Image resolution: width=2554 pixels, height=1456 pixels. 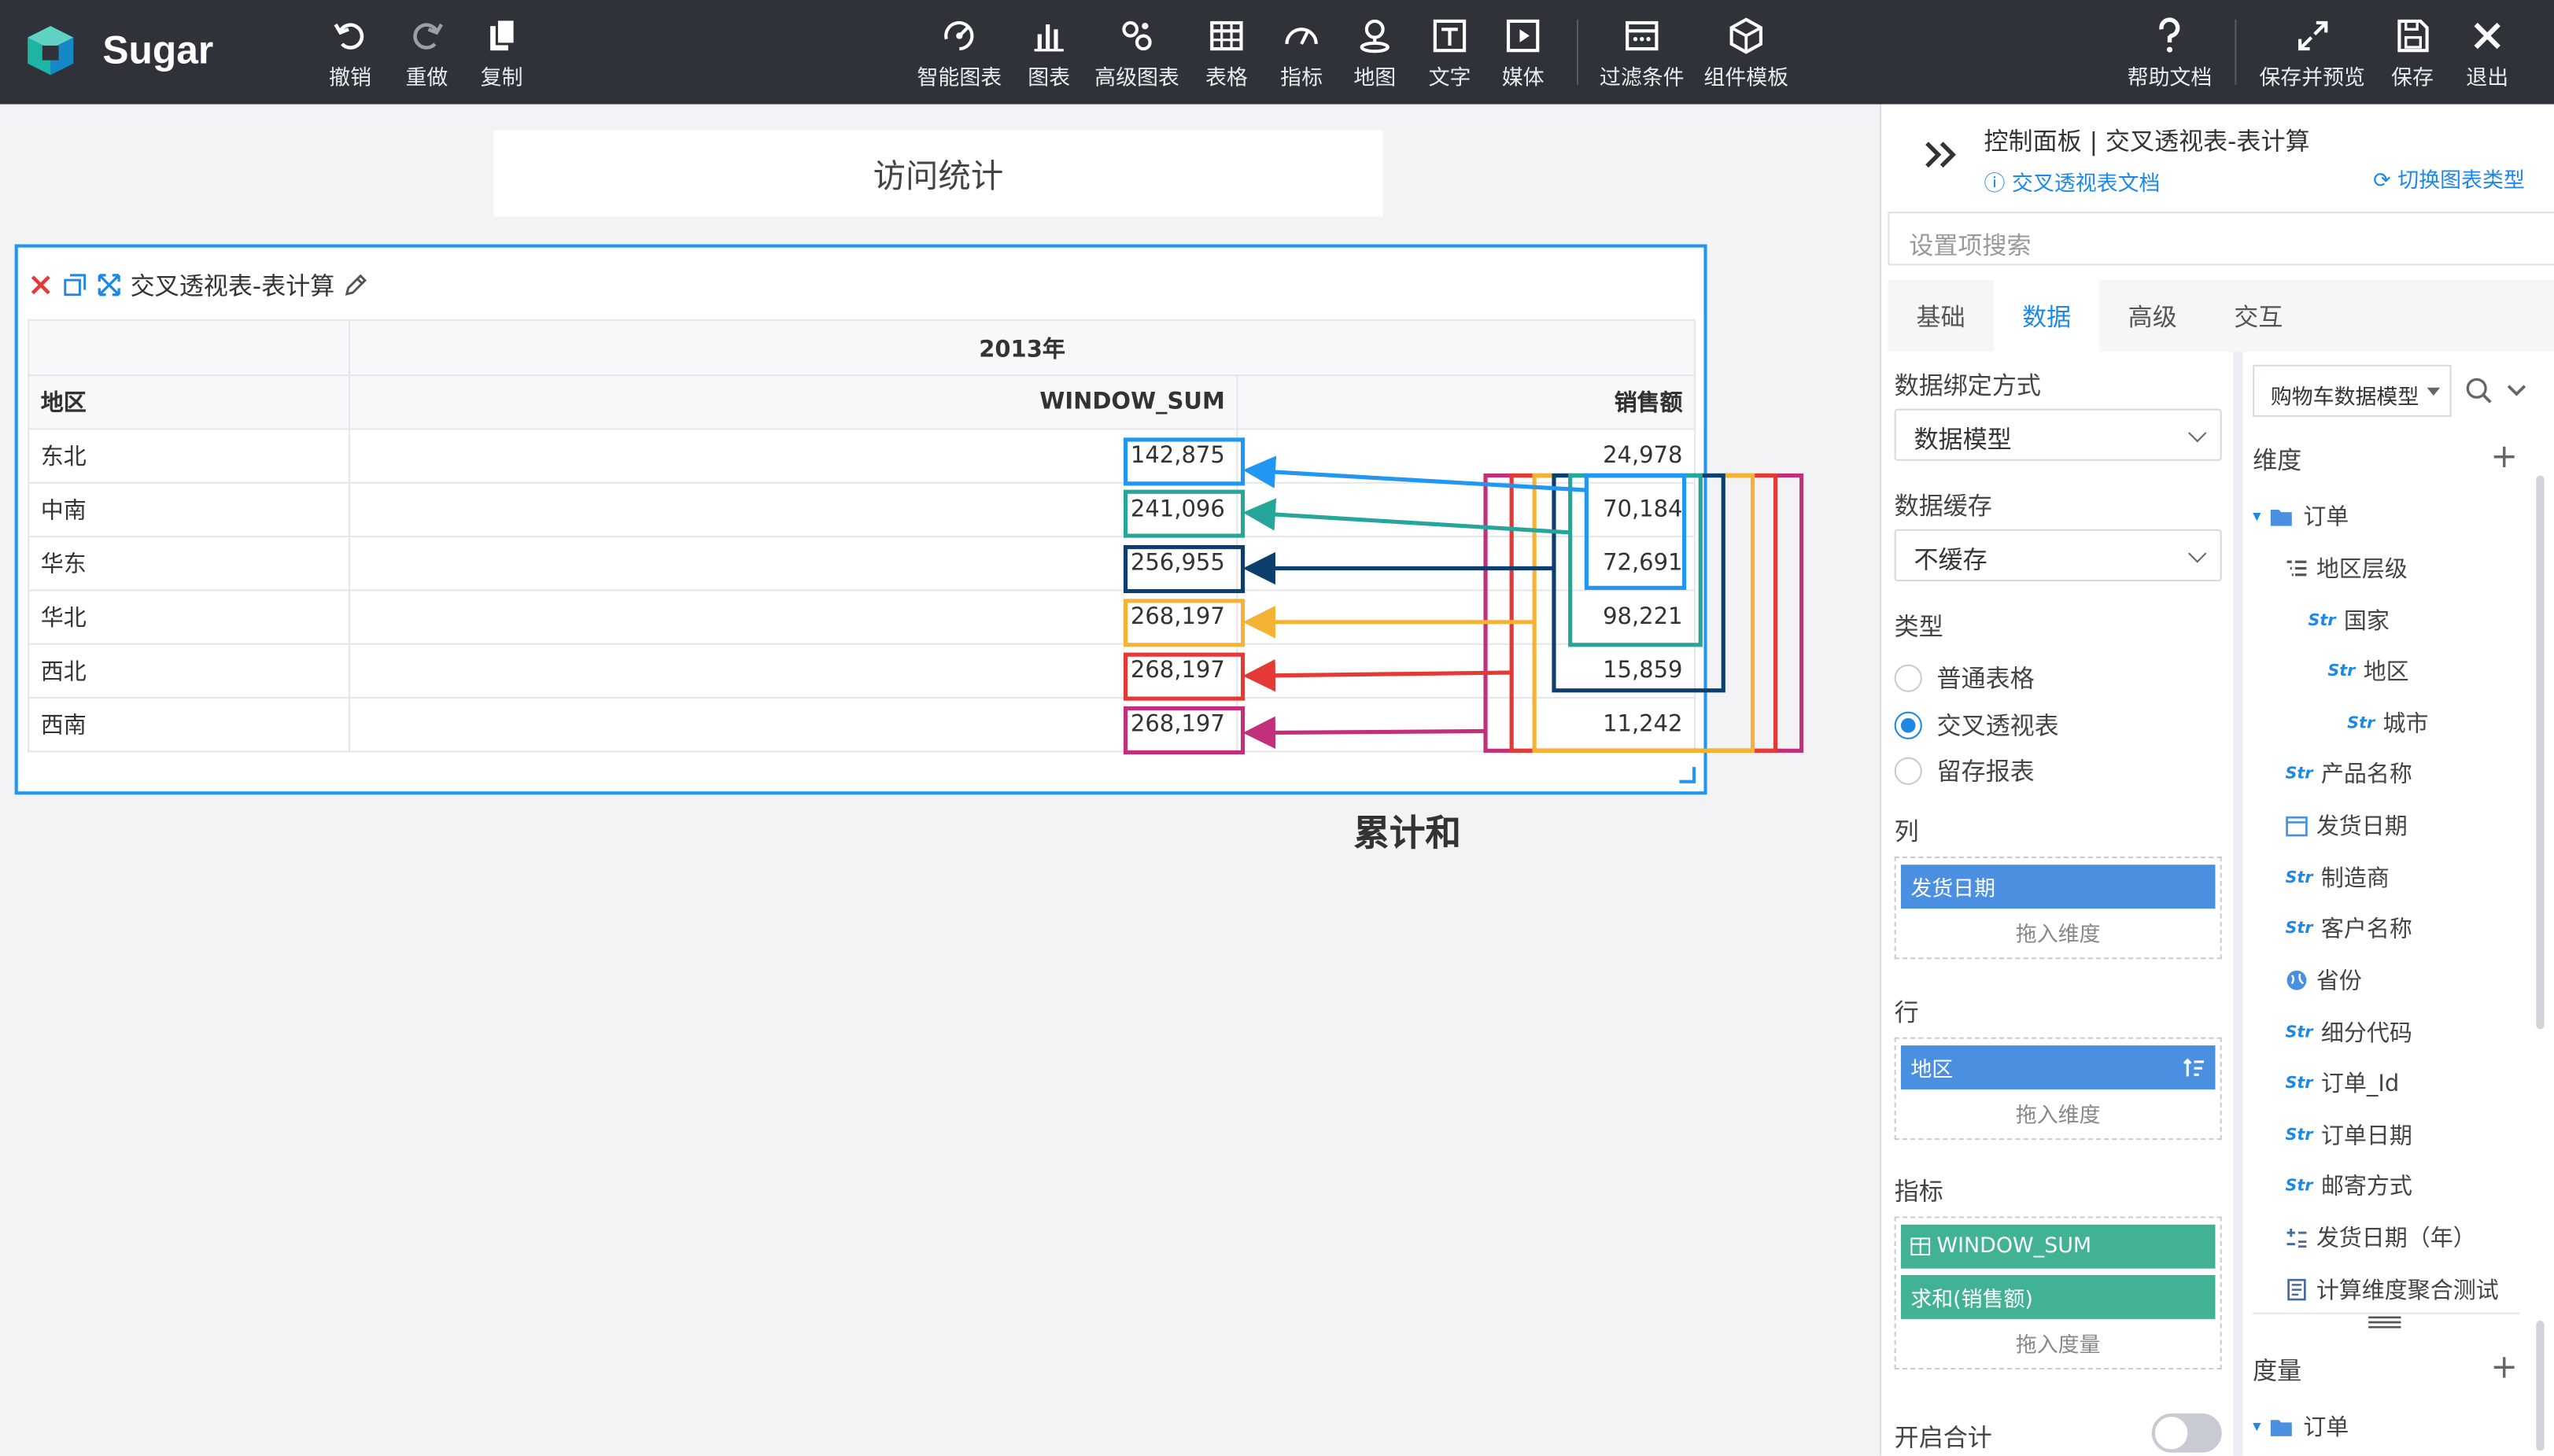 What do you see at coordinates (1301, 78) in the screenshot?
I see `indicator-label: 指标` at bounding box center [1301, 78].